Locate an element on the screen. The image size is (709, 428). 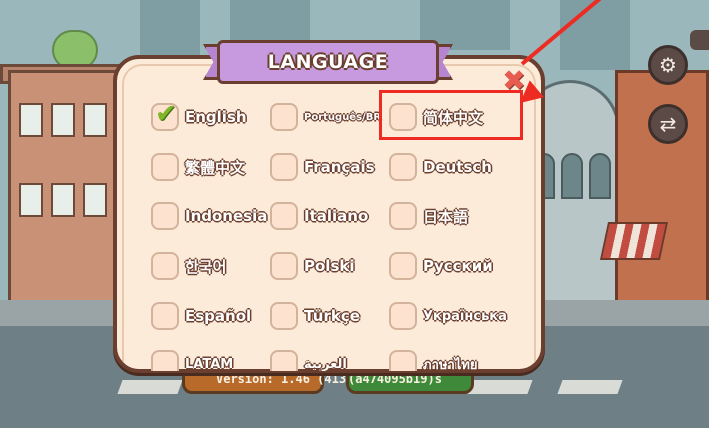
language-label: Italiano is located at coordinates (336, 216).